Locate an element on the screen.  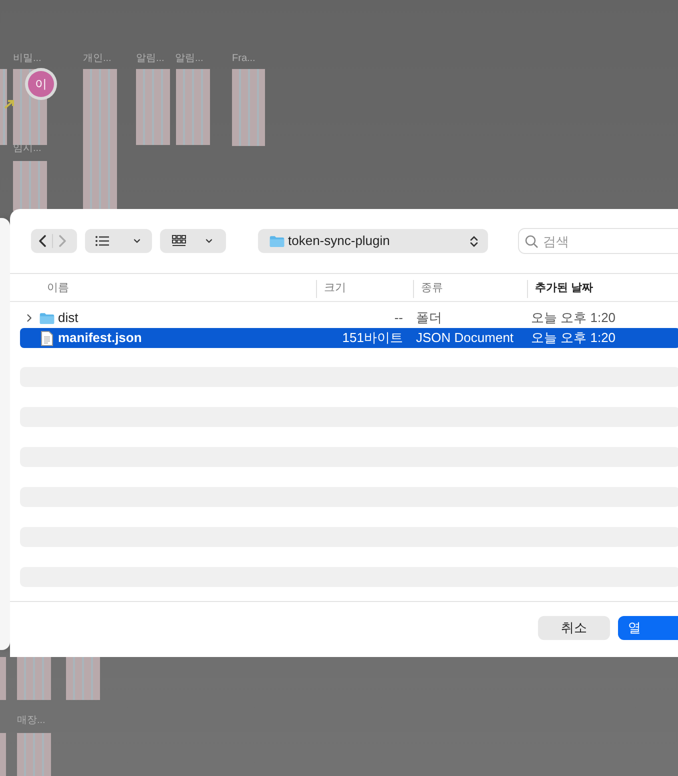
column-header: 추가된 날짜 is located at coordinates (564, 288).